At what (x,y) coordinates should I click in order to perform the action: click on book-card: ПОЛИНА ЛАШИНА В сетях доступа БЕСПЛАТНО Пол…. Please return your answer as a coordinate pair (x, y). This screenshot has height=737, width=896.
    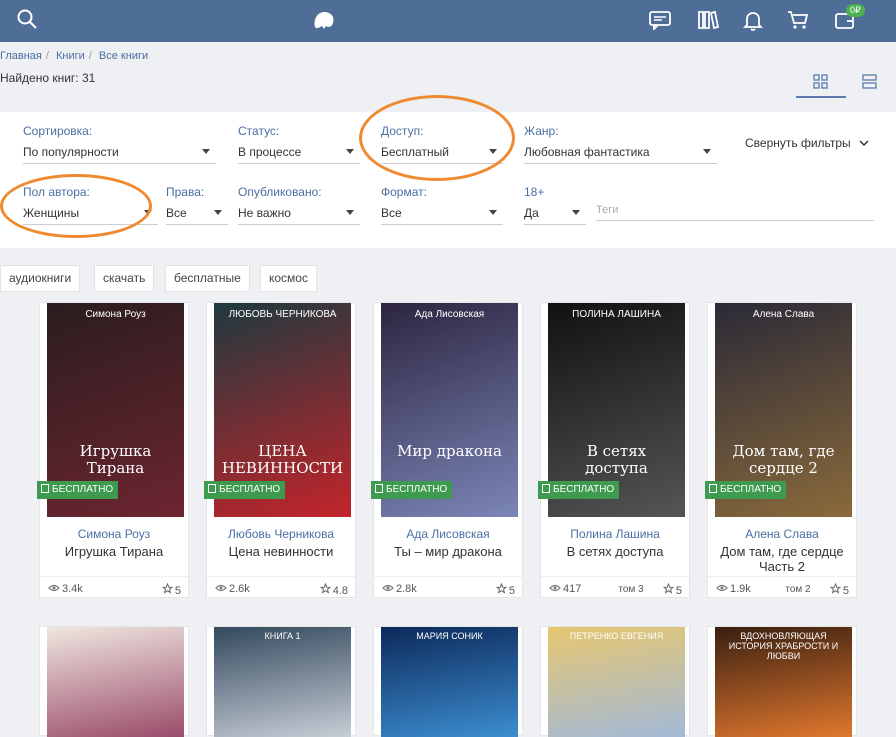
    Looking at the image, I should click on (614, 450).